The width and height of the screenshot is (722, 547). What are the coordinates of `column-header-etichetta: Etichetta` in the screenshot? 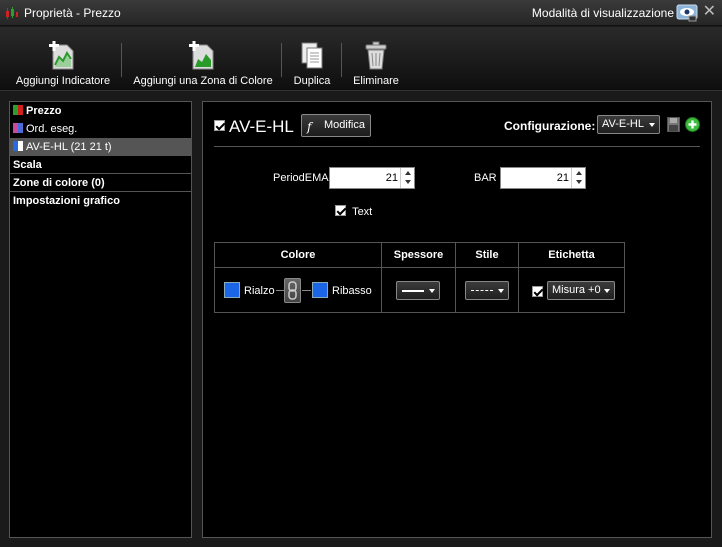 It's located at (571, 255).